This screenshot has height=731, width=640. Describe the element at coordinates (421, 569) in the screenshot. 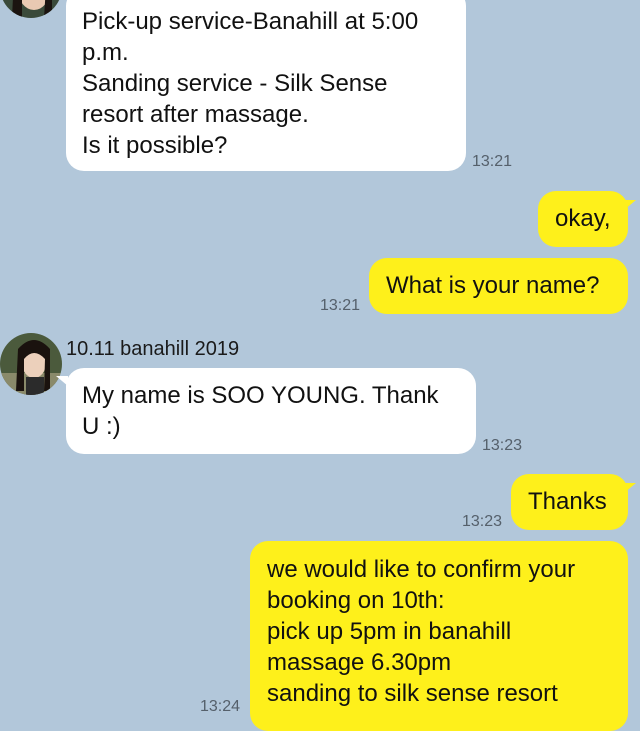

I see `message-text-line: we would like to confirm your` at that location.